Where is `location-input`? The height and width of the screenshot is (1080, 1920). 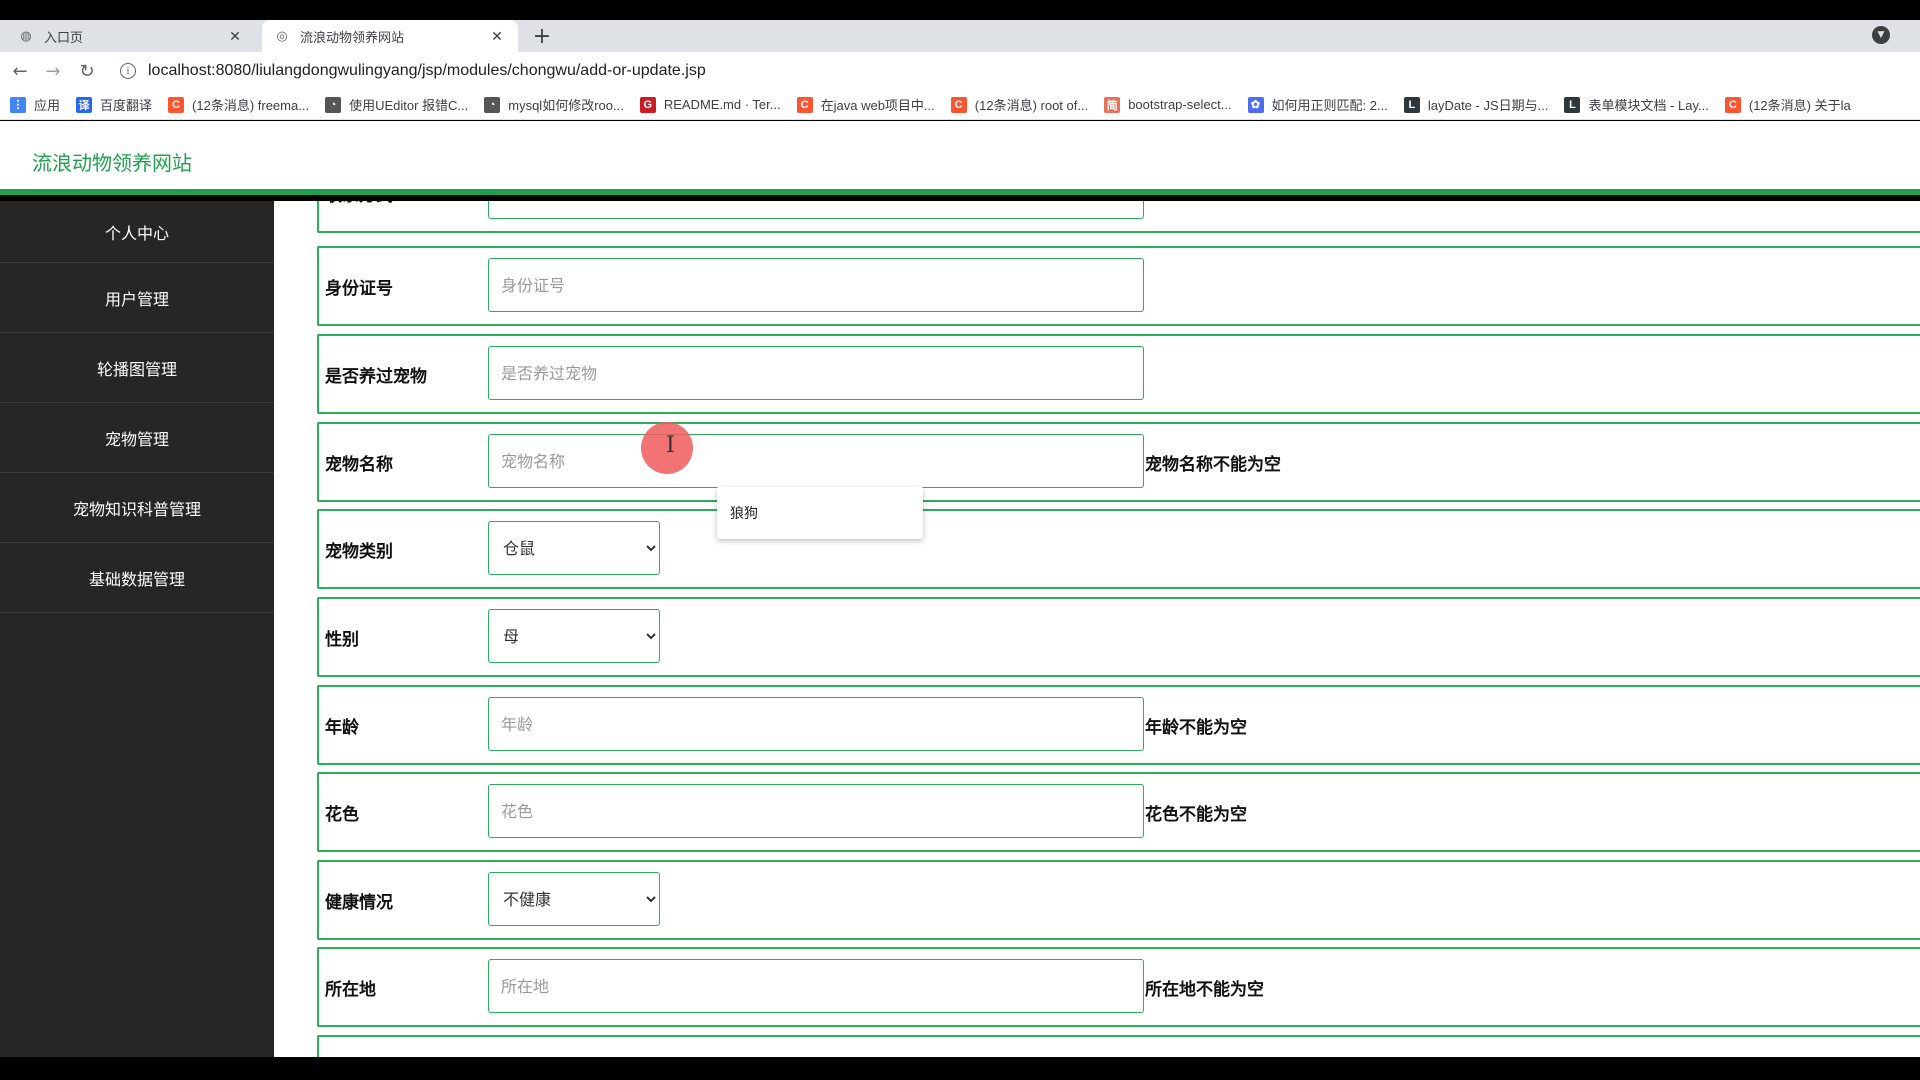 location-input is located at coordinates (816, 986).